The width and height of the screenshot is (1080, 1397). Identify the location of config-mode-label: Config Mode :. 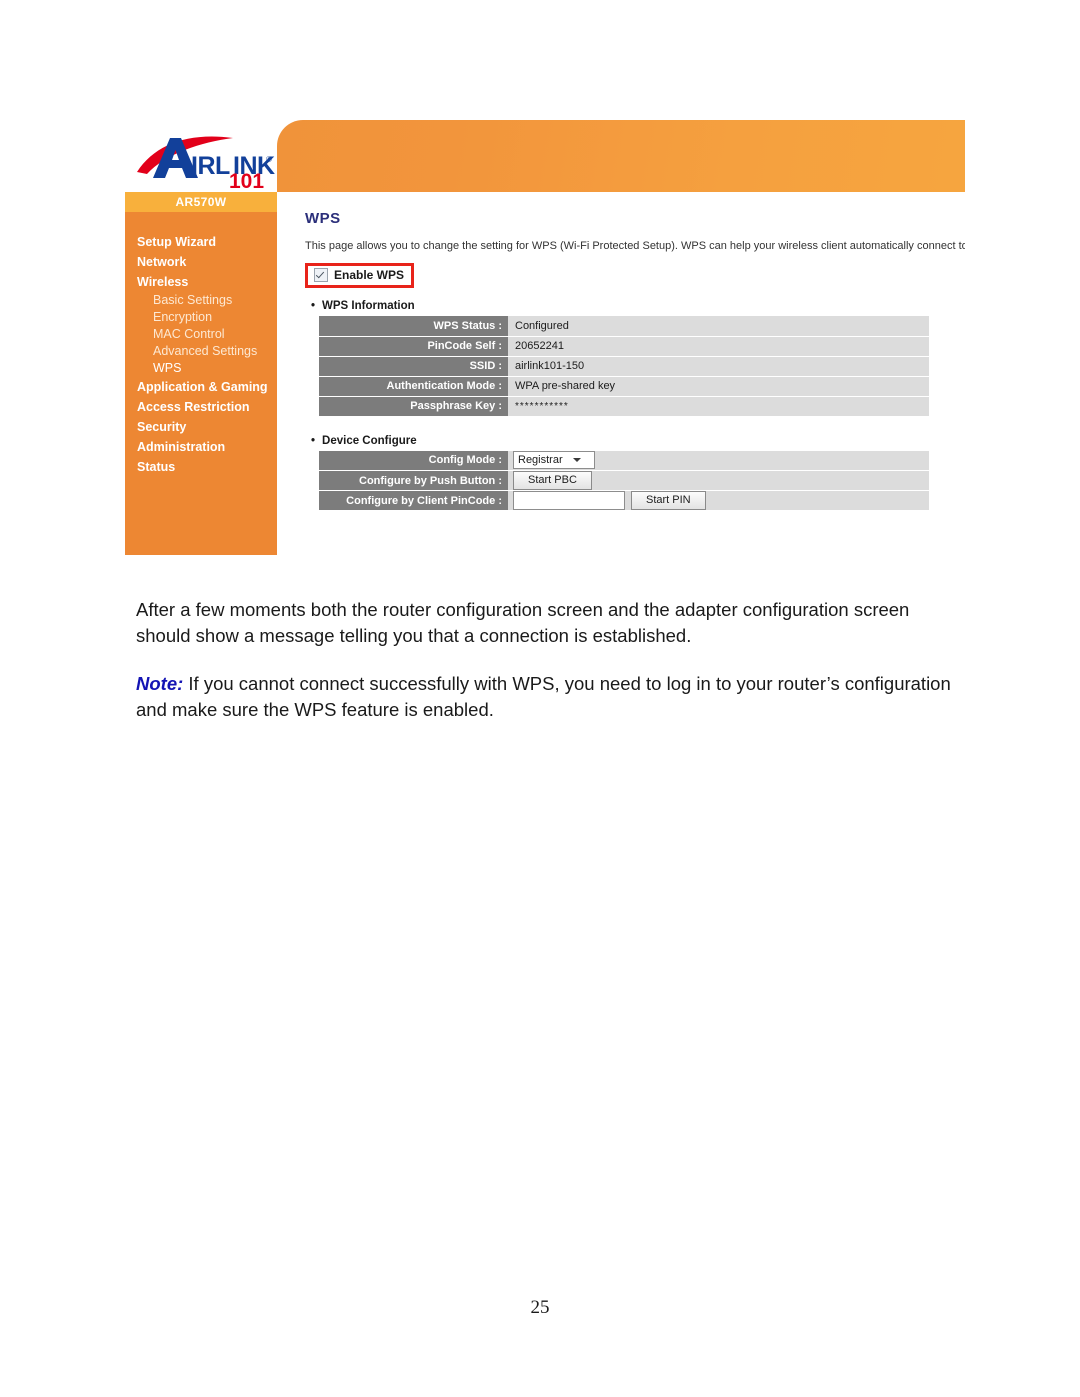
(413, 460).